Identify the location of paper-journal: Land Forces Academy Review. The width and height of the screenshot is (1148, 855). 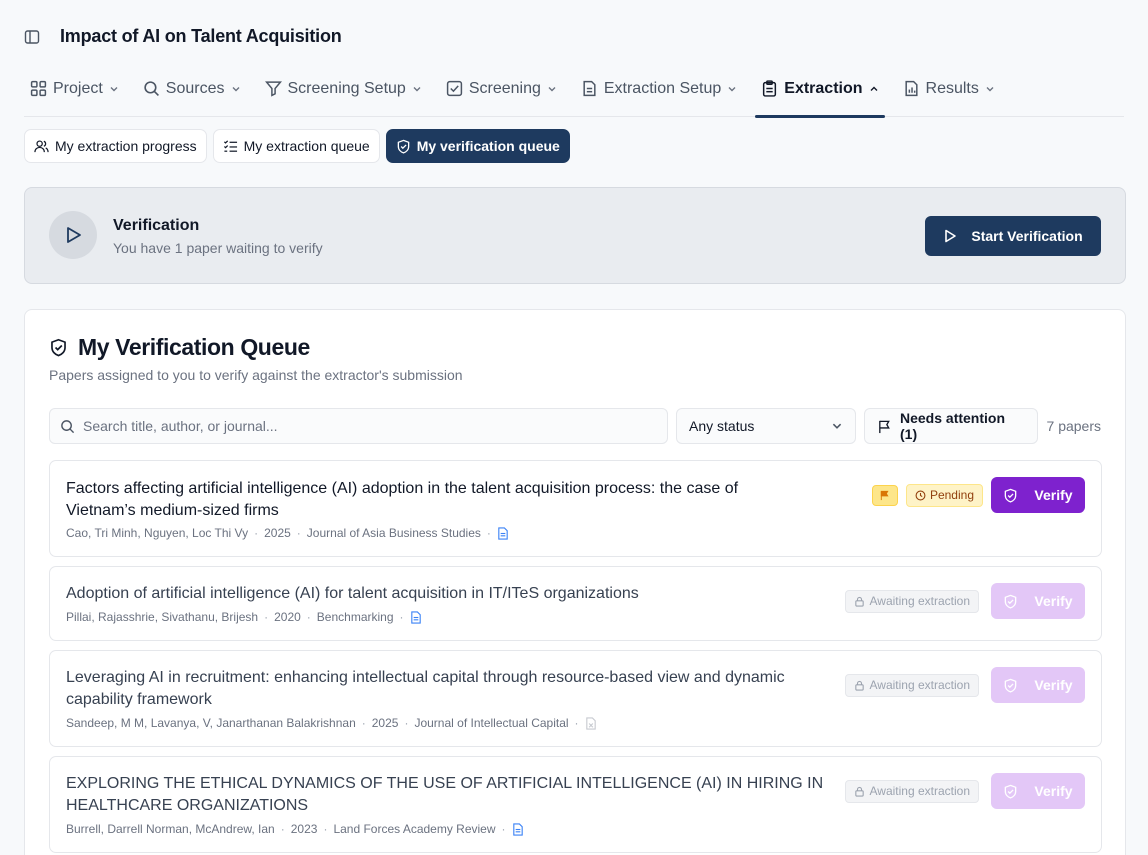
(414, 829).